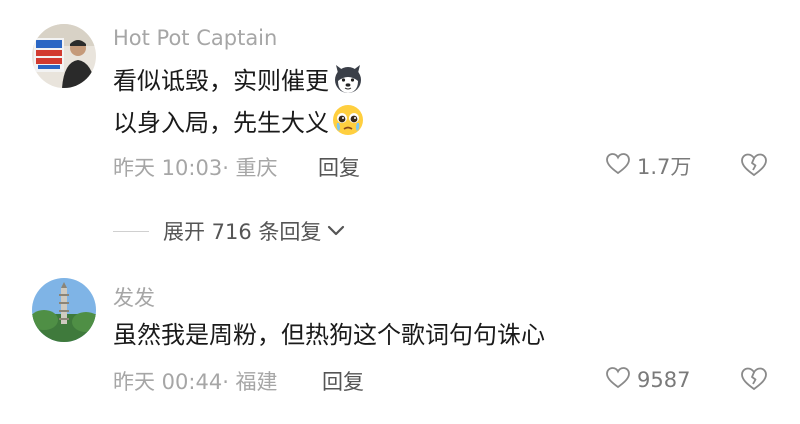 The height and width of the screenshot is (424, 800). What do you see at coordinates (348, 78) in the screenshot?
I see `husky-dog-emoji-icon` at bounding box center [348, 78].